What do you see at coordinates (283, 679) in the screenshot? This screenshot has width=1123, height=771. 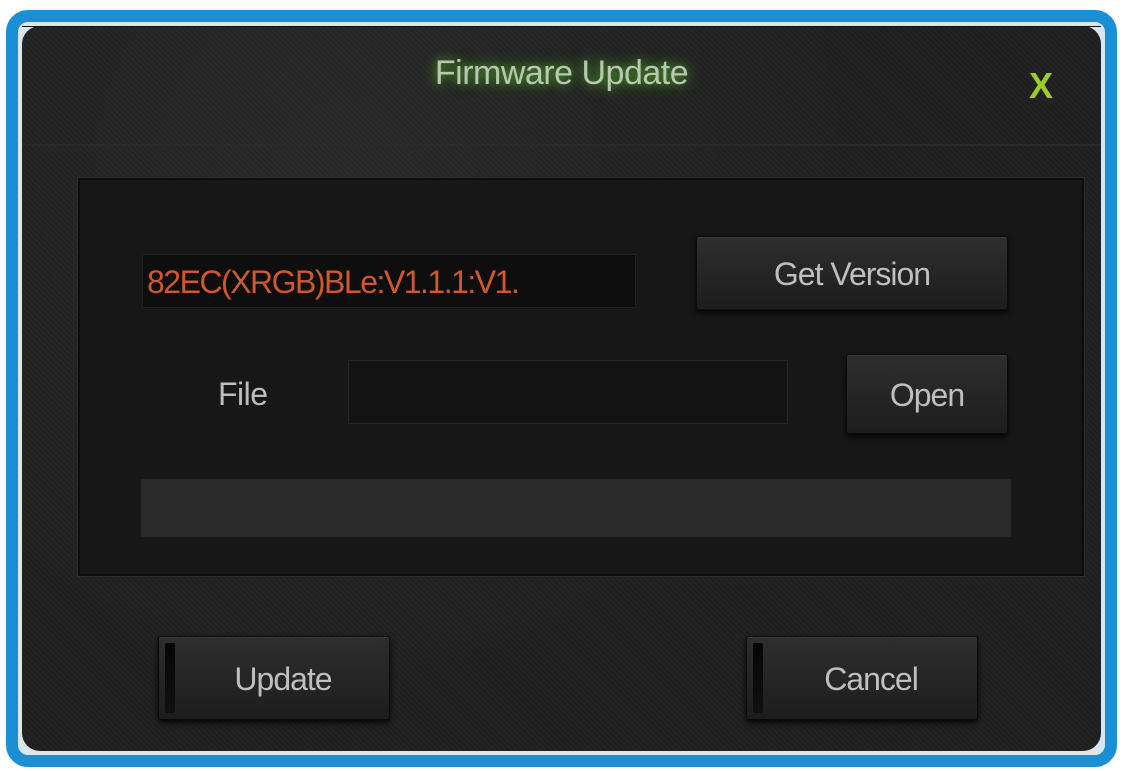 I see `update-button-label: Update` at bounding box center [283, 679].